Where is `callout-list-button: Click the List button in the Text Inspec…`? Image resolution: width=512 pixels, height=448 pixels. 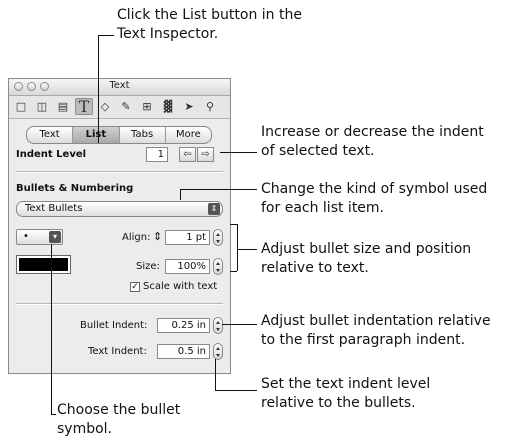 callout-list-button: Click the List button in the Text Inspec… is located at coordinates (209, 25).